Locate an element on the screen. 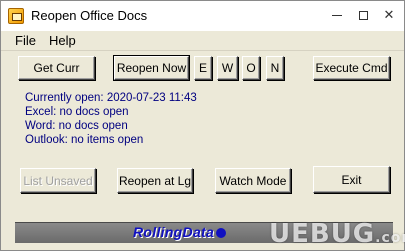 The image size is (405, 251). list-unsaved-button: List Unsaved is located at coordinates (58, 180).